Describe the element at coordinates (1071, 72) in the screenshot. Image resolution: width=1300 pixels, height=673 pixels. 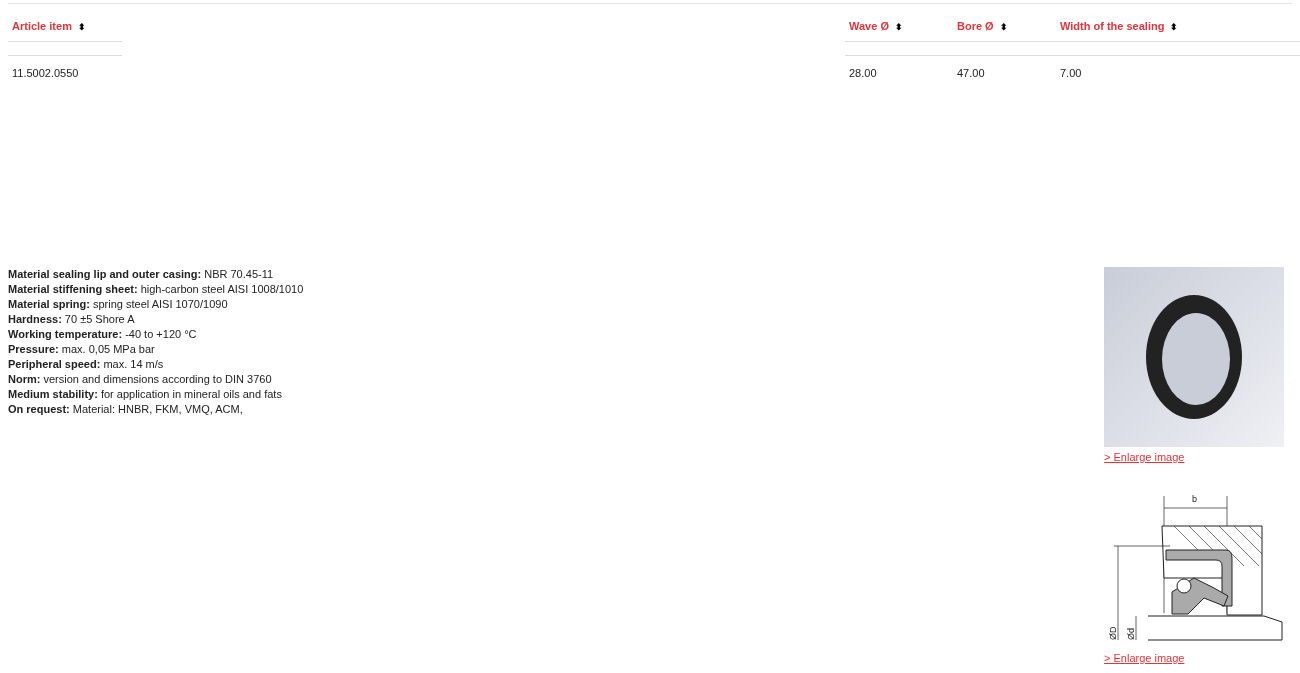
I see `table-cell: 7.00` at that location.